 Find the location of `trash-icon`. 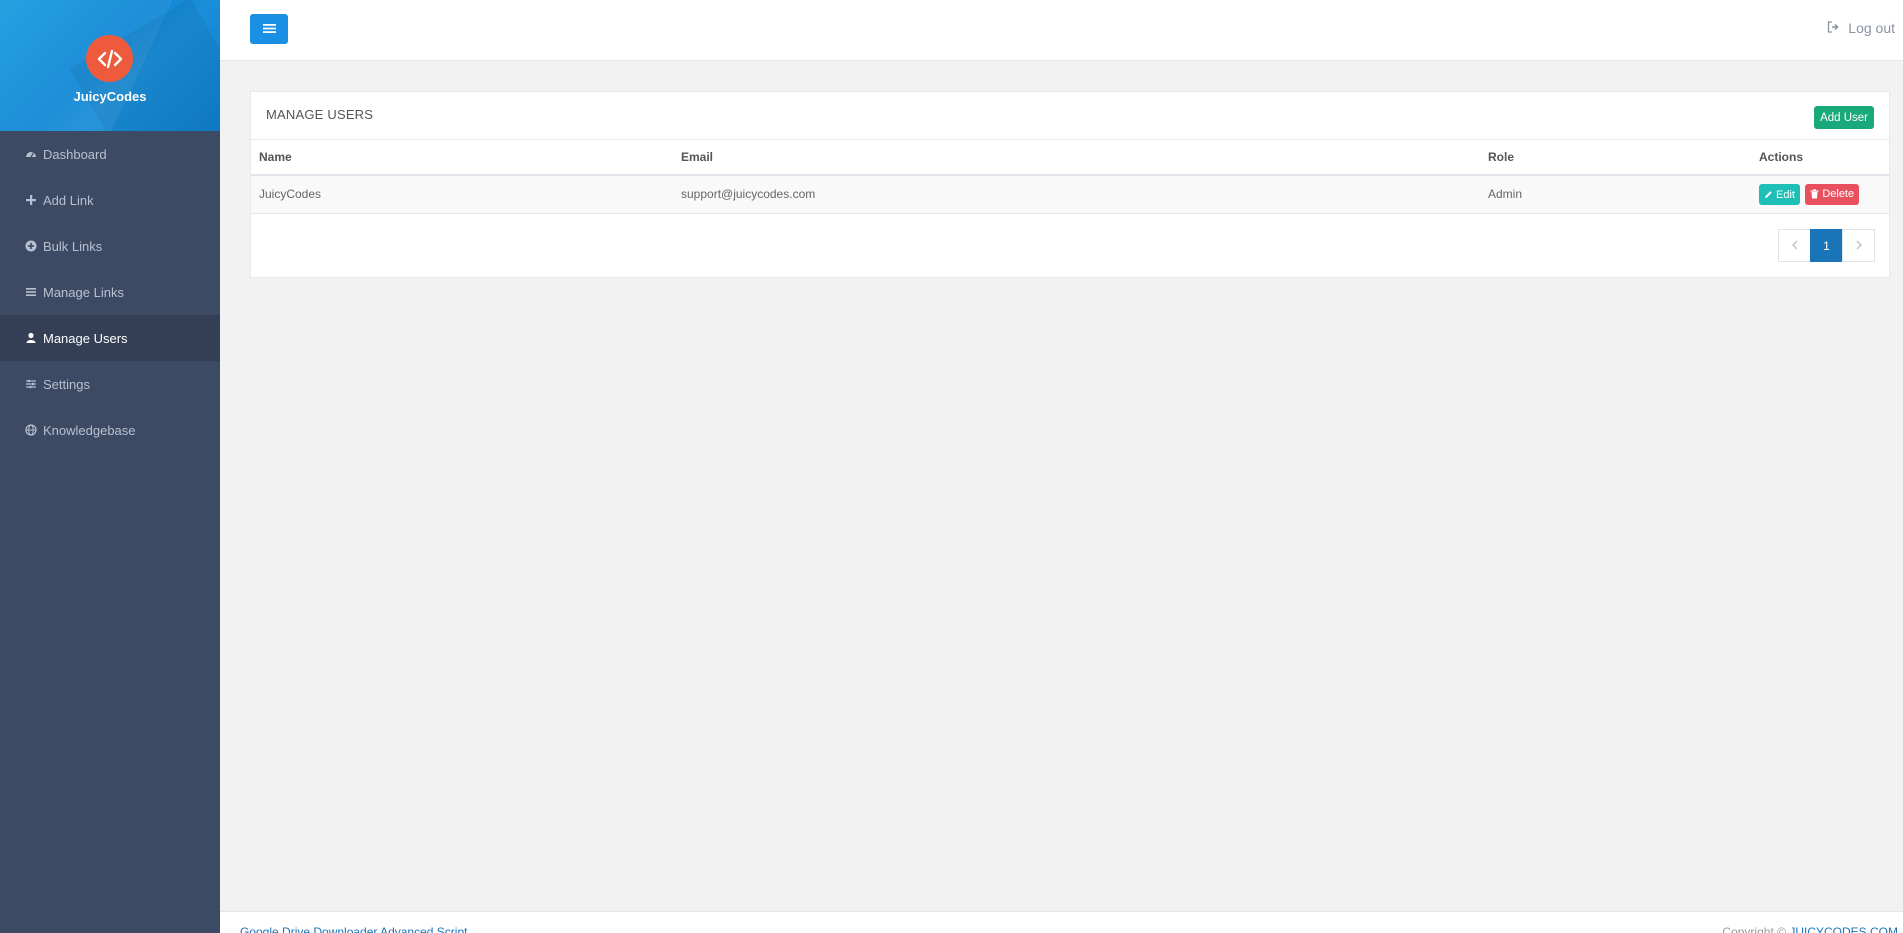

trash-icon is located at coordinates (1814, 194).